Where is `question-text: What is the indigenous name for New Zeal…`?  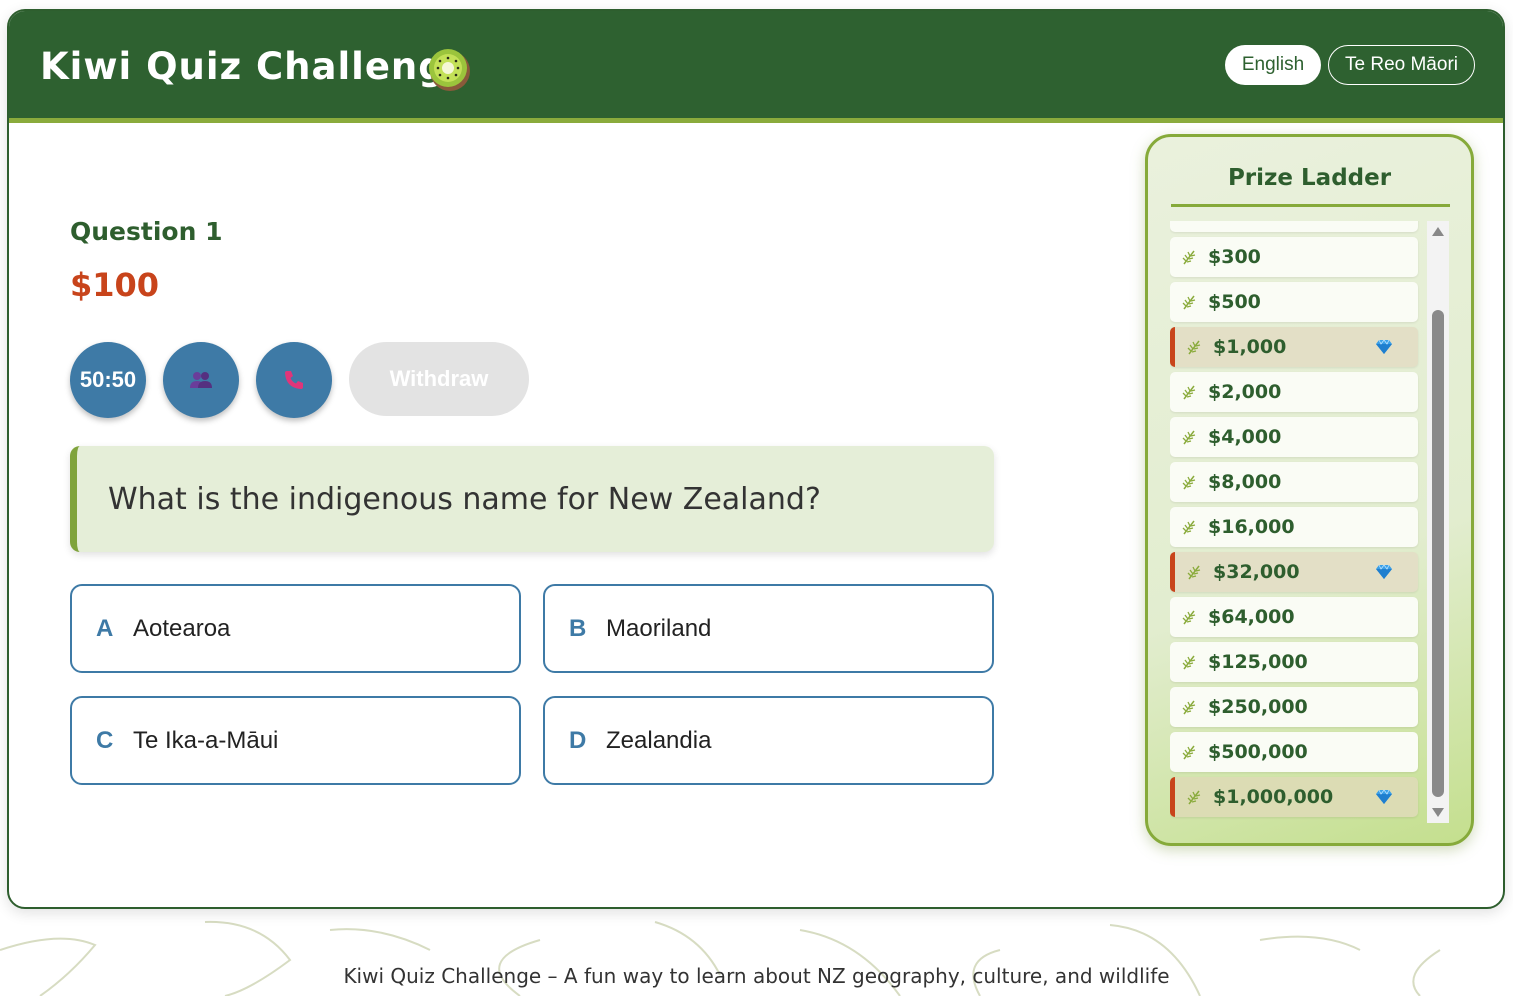 question-text: What is the indigenous name for New Zeal… is located at coordinates (464, 499).